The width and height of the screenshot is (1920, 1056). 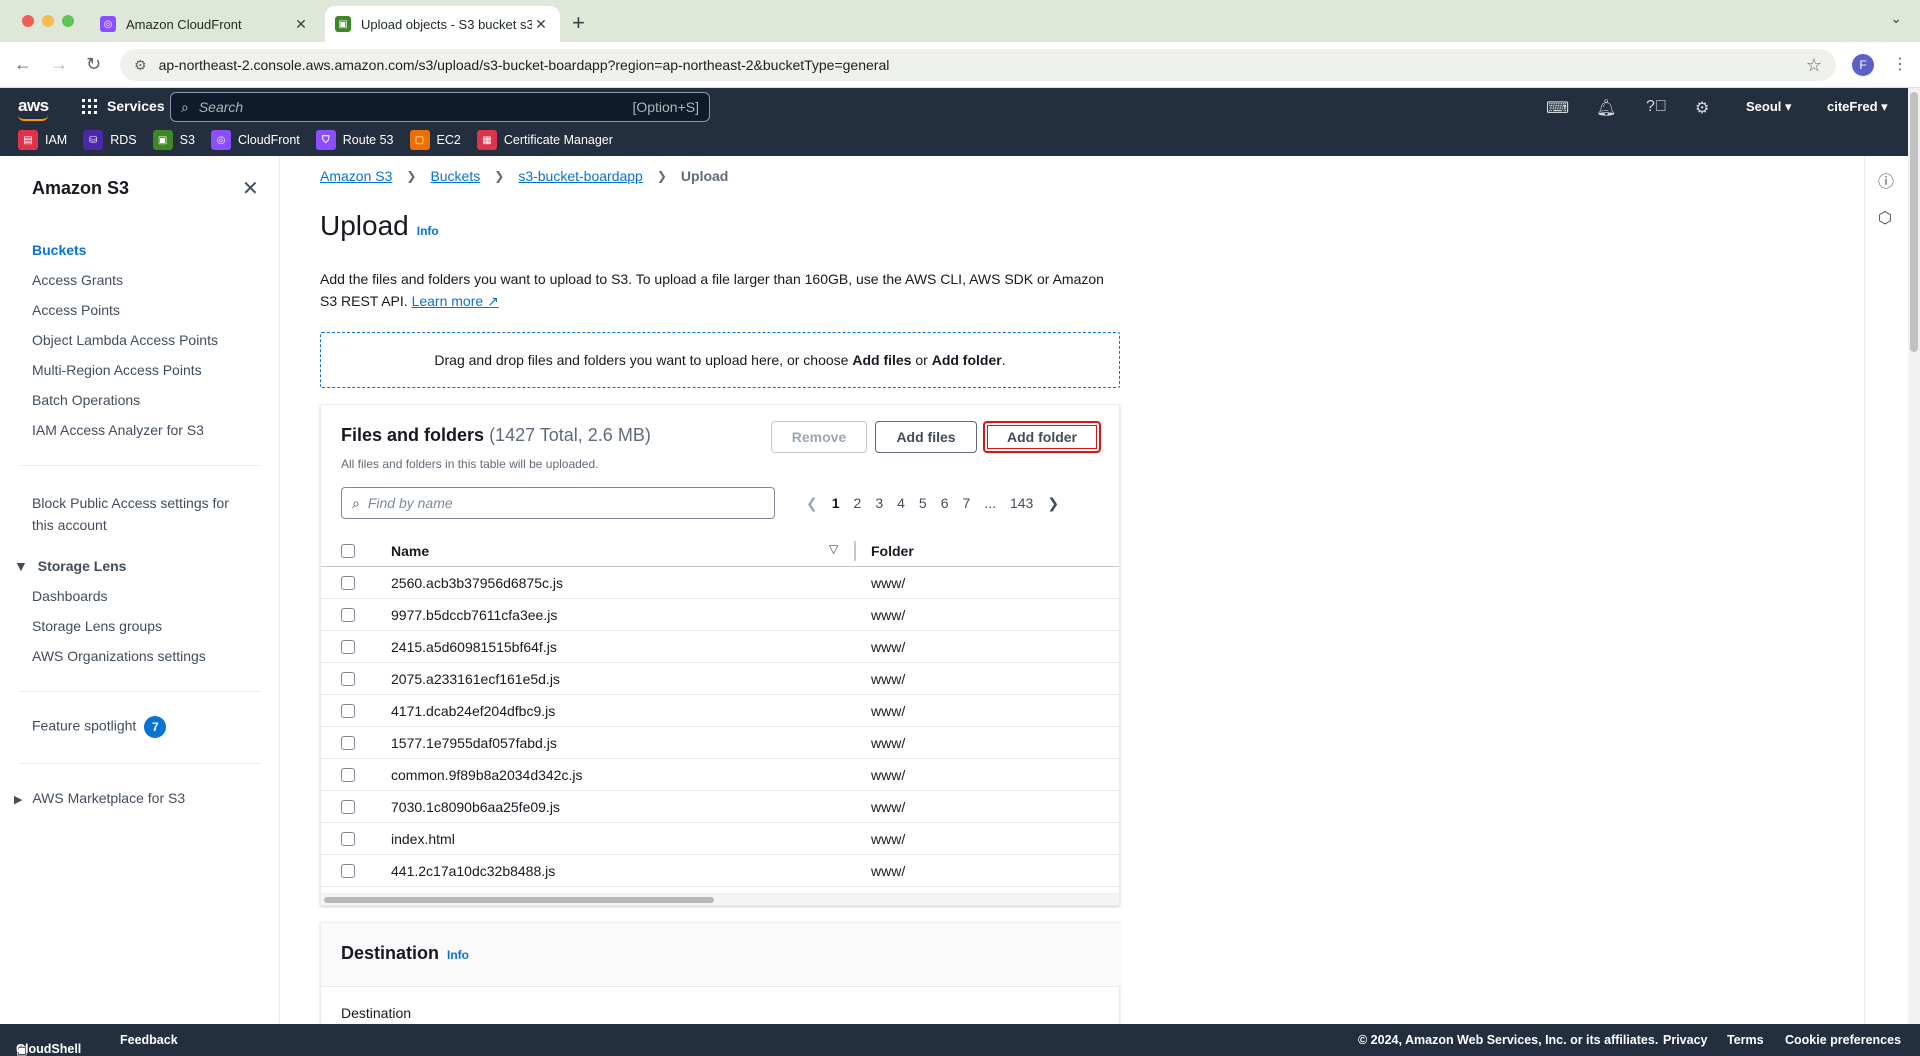 I want to click on sidebar-item-buckets: Buckets, so click(x=59, y=250).